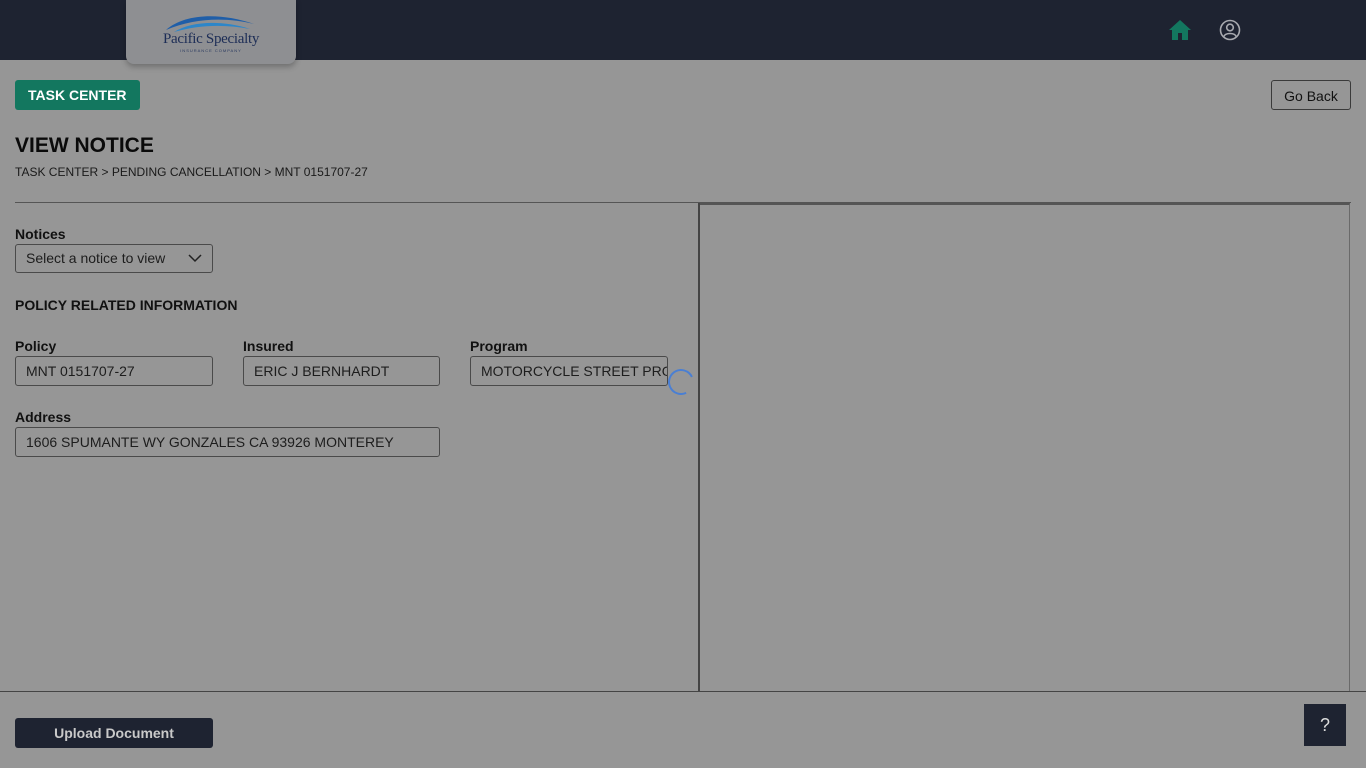 The image size is (1366, 768). Describe the element at coordinates (36, 346) in the screenshot. I see `policy-label: Policy` at that location.